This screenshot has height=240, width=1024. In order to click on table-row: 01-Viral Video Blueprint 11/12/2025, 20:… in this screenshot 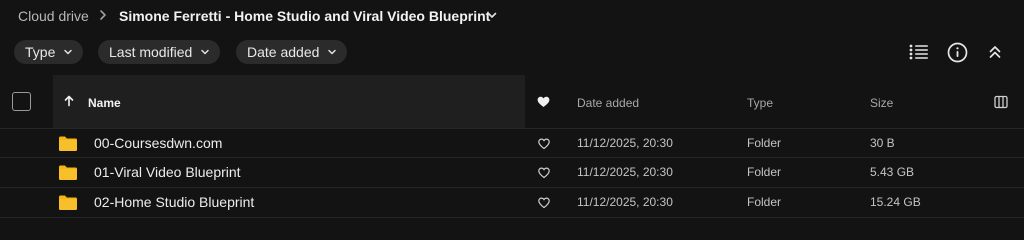, I will do `click(512, 173)`.